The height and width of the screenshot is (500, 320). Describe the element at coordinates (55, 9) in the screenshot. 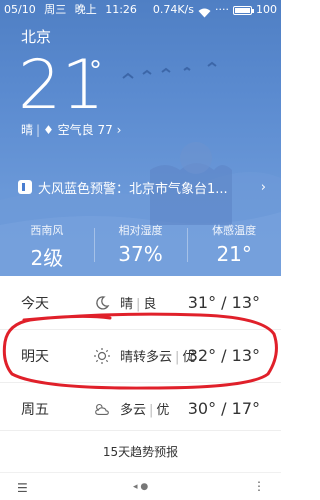

I see `status-weekday: 周三` at that location.